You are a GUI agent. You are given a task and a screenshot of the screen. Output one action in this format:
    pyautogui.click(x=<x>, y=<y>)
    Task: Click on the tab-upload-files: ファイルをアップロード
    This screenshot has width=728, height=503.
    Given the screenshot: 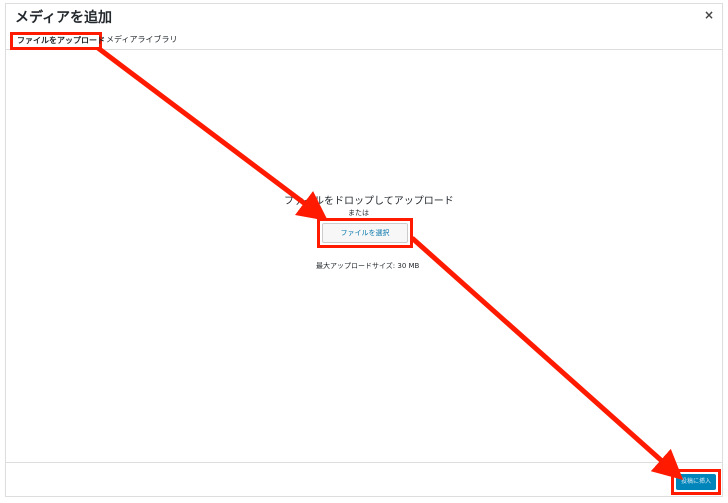 What is the action you would take?
    pyautogui.click(x=57, y=41)
    